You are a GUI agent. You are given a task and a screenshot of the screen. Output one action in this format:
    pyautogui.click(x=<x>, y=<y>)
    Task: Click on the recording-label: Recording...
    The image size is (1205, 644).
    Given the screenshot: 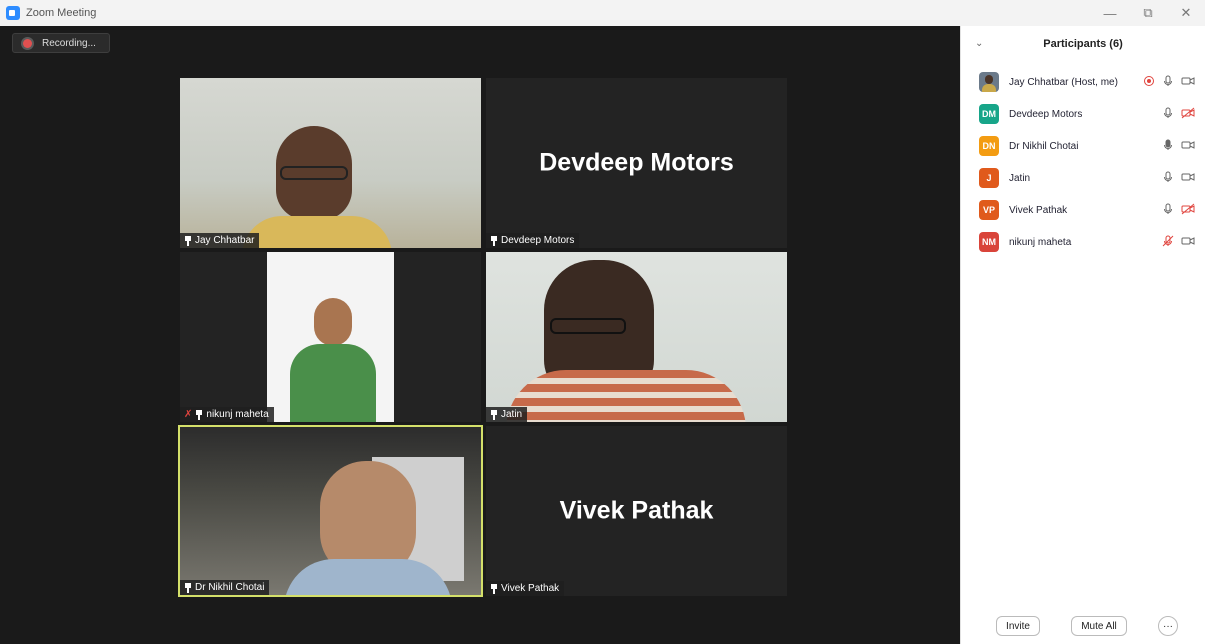 What is the action you would take?
    pyautogui.click(x=69, y=43)
    